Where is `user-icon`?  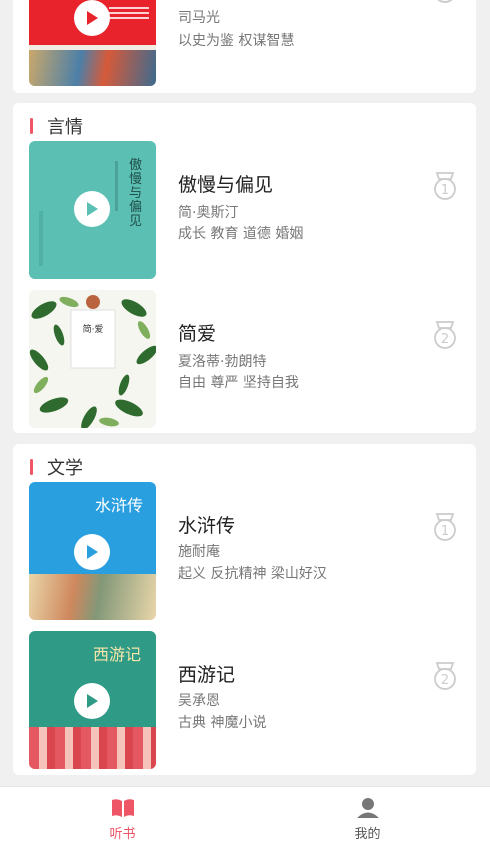
user-icon is located at coordinates (367, 807).